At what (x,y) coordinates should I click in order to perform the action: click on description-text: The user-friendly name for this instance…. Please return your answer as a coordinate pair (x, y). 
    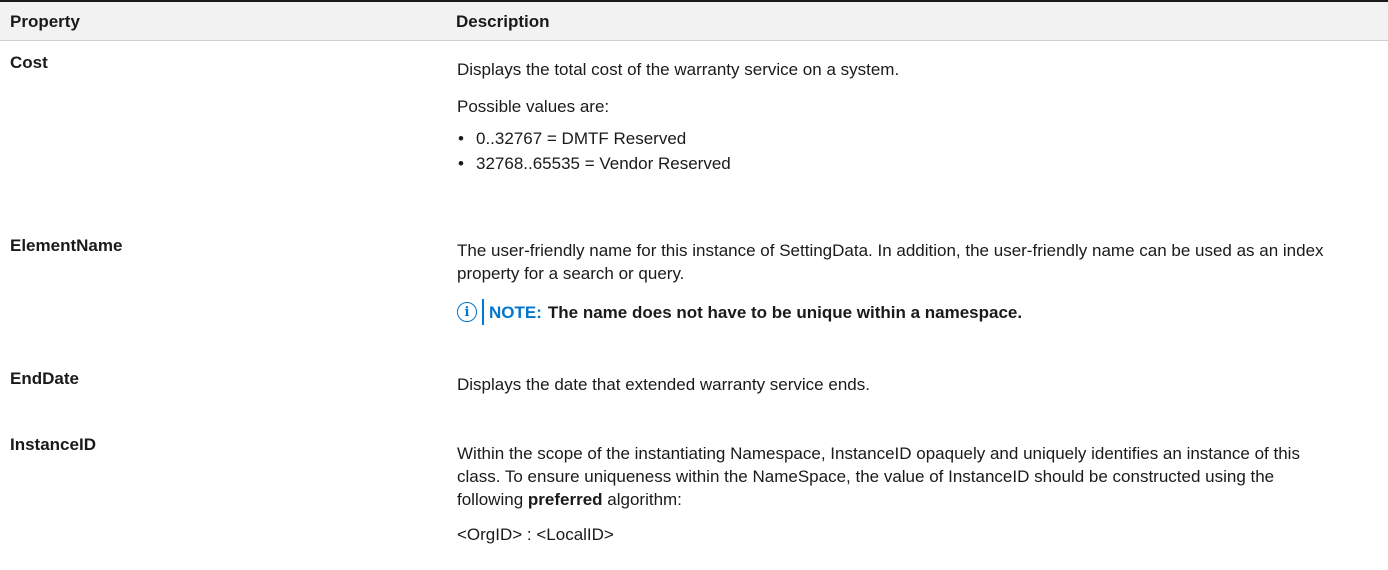
    Looking at the image, I should click on (890, 262).